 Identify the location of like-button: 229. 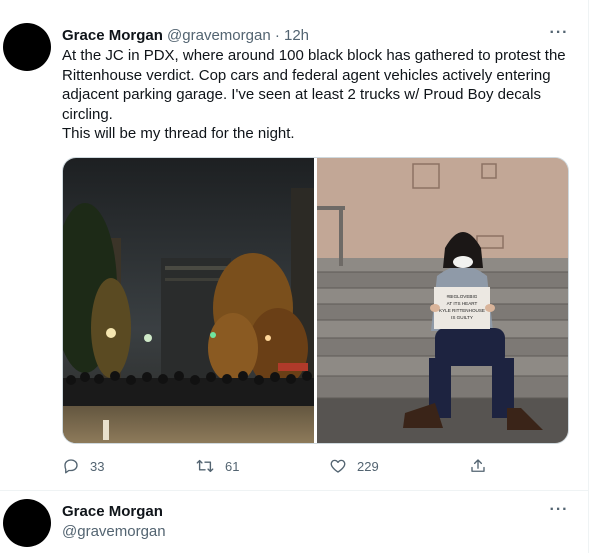
(354, 466).